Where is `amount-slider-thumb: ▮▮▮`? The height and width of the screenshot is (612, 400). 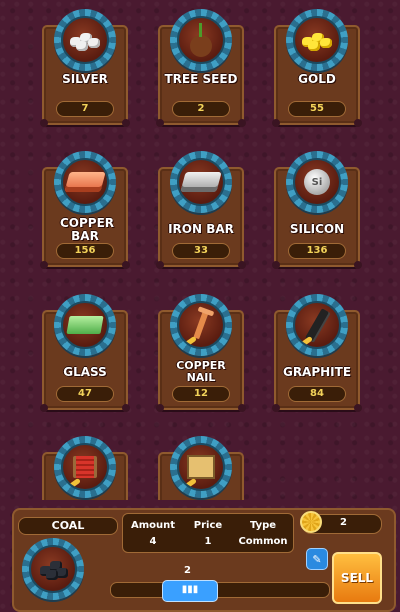 amount-slider-thumb: ▮▮▮ is located at coordinates (190, 591).